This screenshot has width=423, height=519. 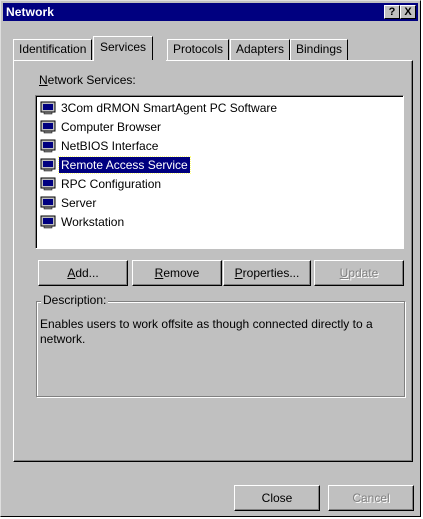 I want to click on list-item: 3Com dRMON SmartAgent PC Software, so click(x=221, y=107).